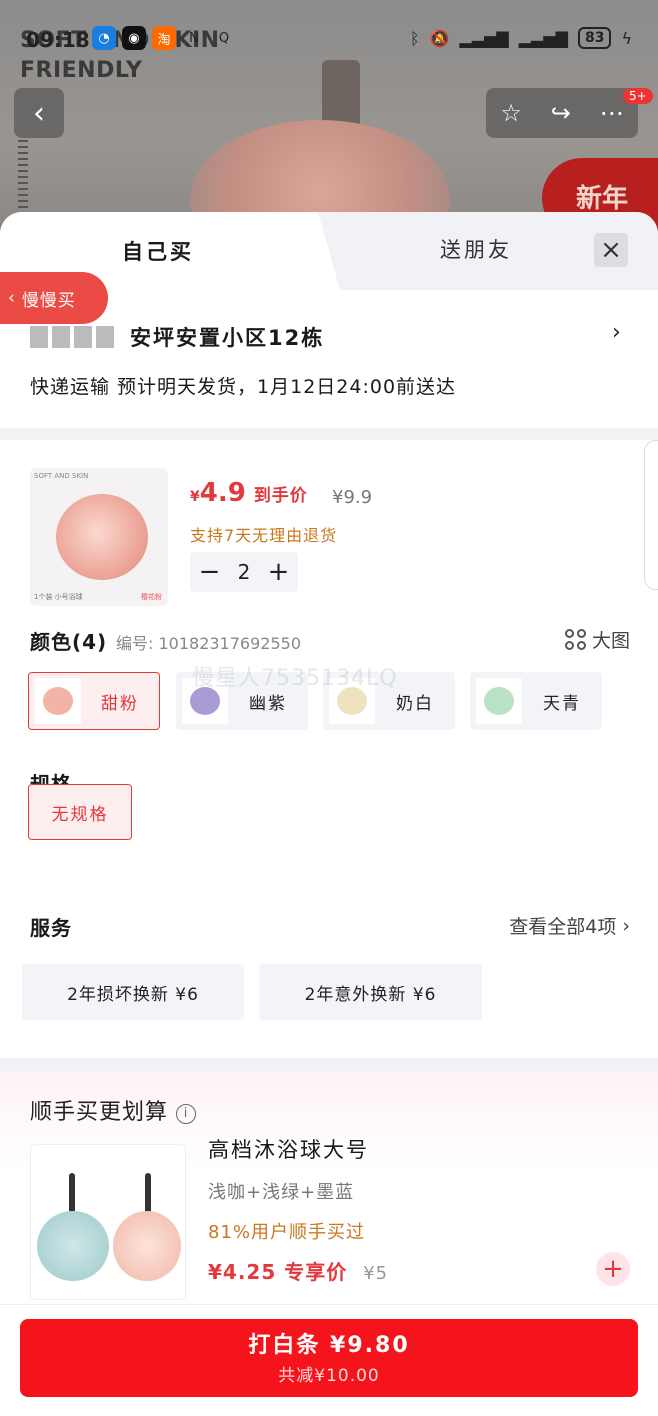 This screenshot has height=1416, width=658. What do you see at coordinates (69, 642) in the screenshot?
I see `color-title: 颜色(4)` at bounding box center [69, 642].